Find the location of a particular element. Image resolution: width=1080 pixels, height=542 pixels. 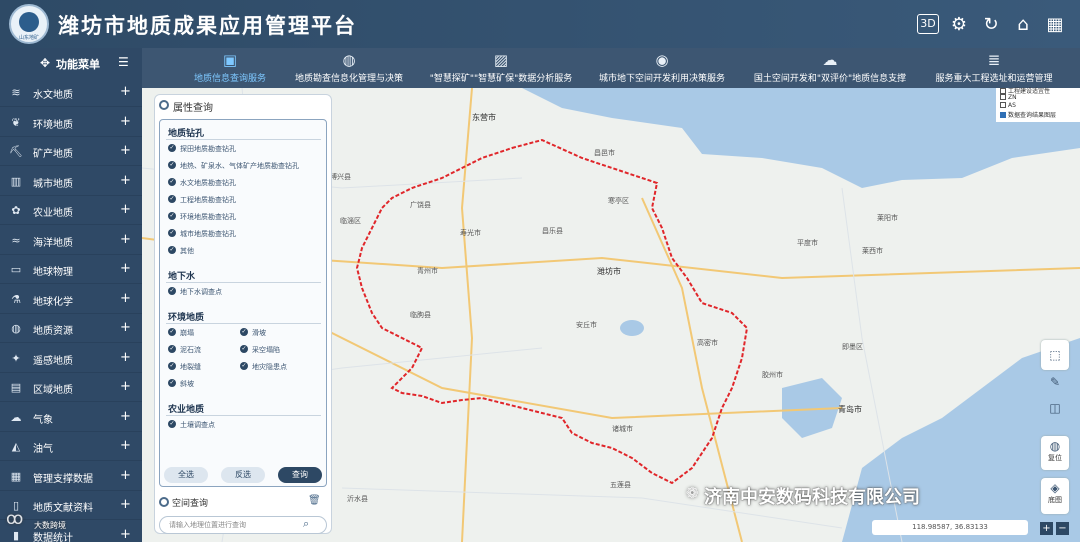

cloud-icon: ☁ is located at coordinates (16, 417).